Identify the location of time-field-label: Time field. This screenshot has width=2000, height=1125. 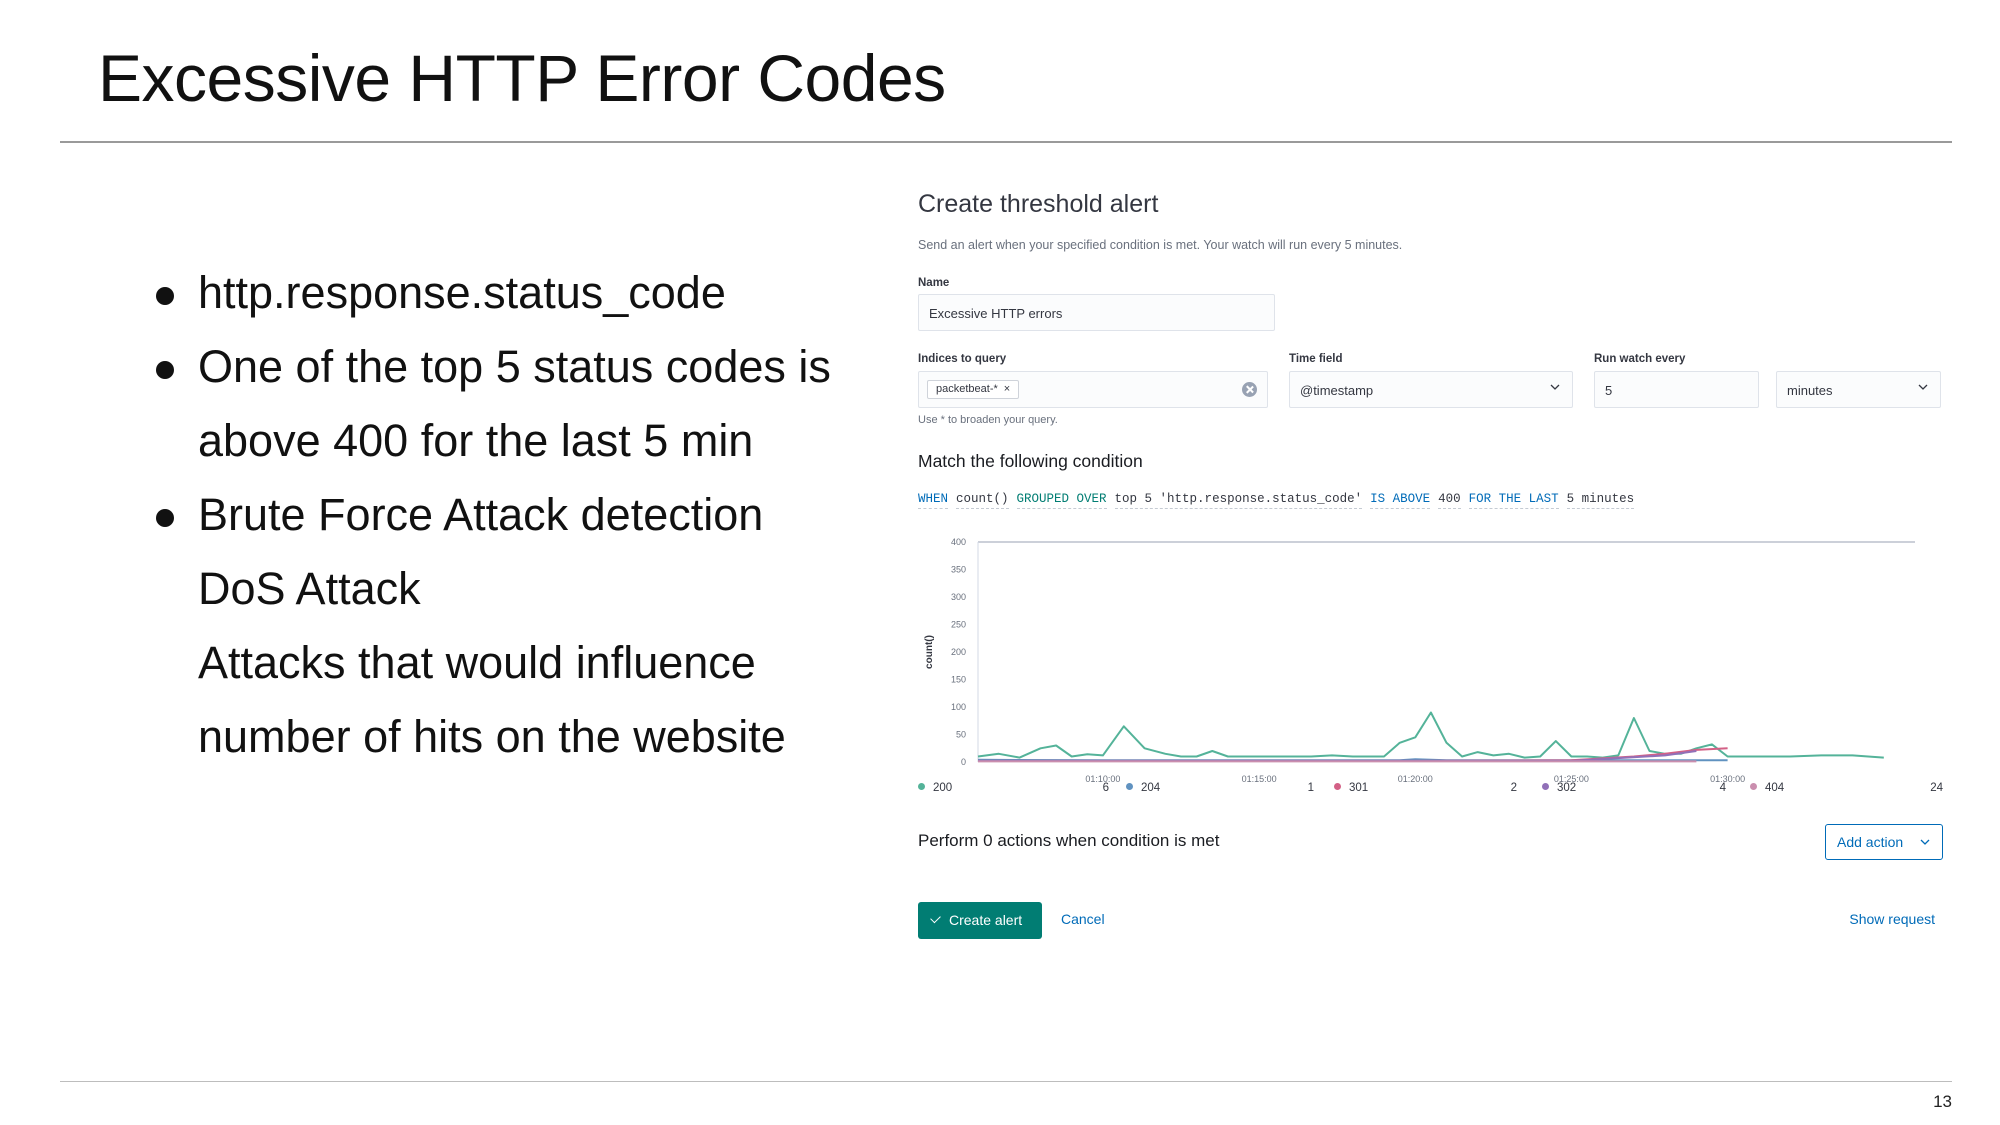
(1316, 359).